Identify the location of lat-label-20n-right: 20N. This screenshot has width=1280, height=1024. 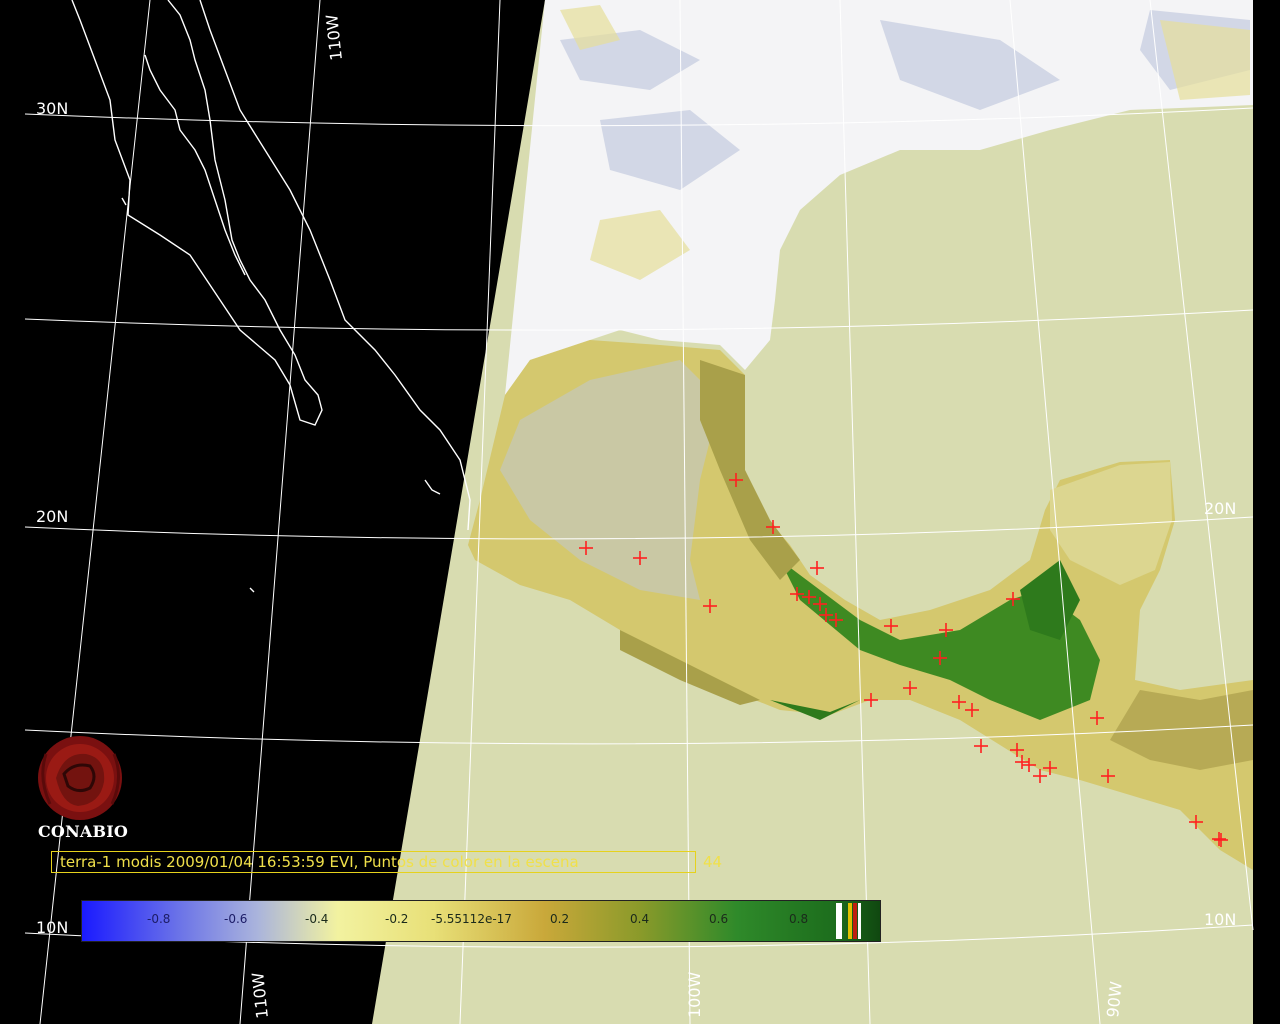
(1220, 508).